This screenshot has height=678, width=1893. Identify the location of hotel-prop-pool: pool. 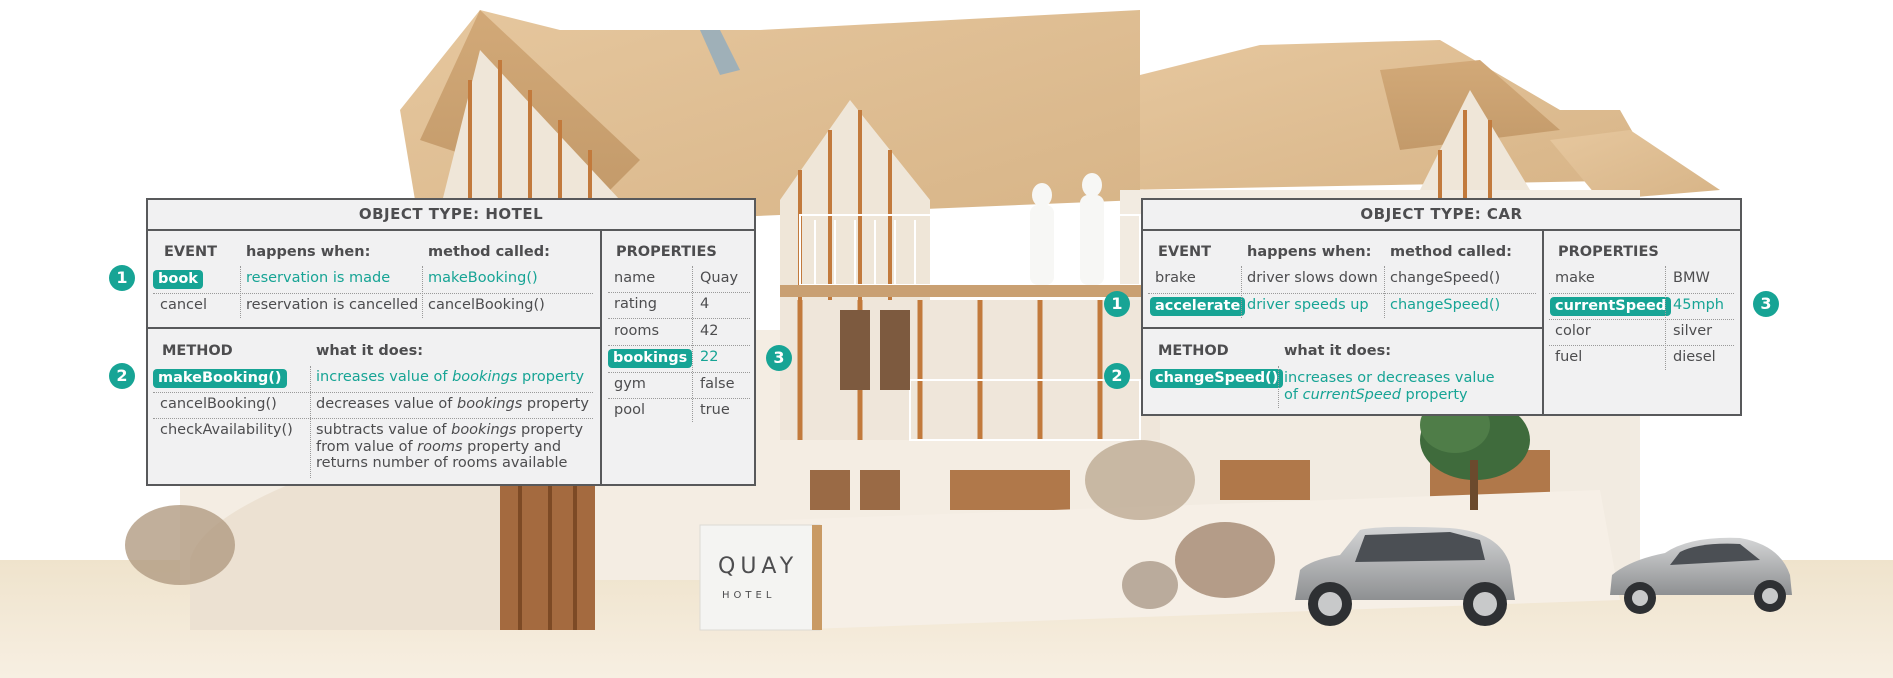
(629, 410).